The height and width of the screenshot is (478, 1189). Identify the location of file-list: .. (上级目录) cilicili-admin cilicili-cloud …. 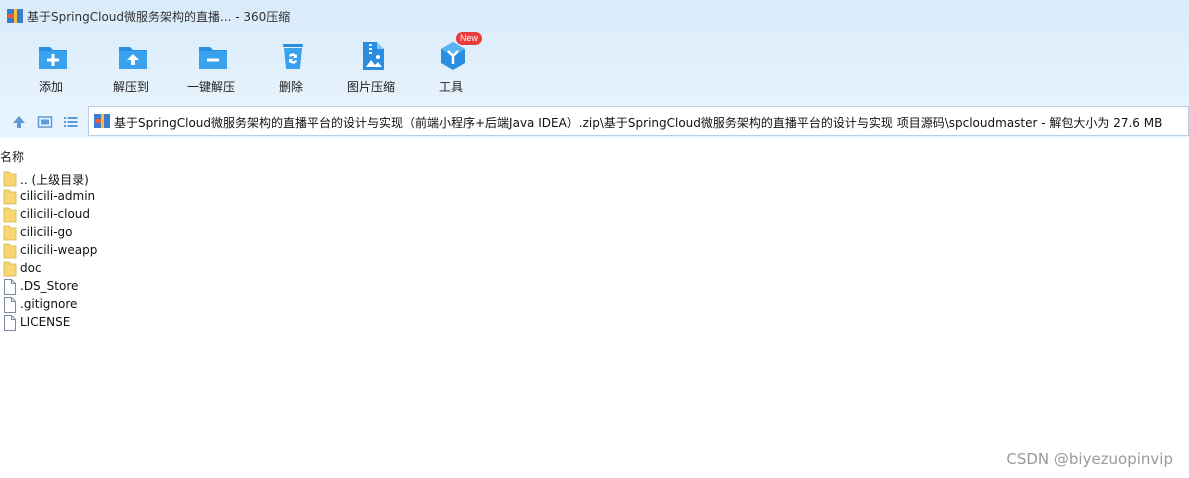
(153, 251).